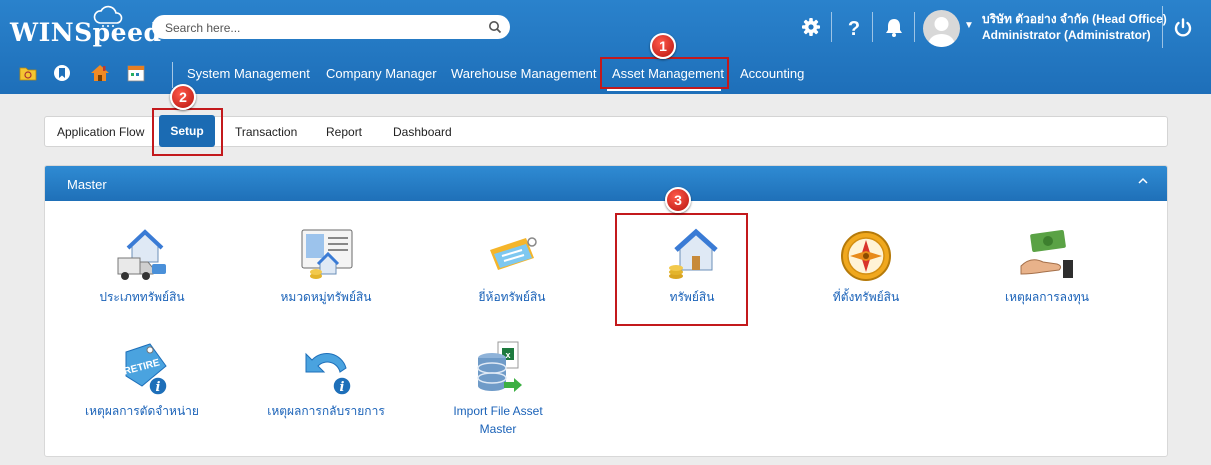 Image resolution: width=1211 pixels, height=465 pixels. What do you see at coordinates (145, 369) in the screenshot?
I see `retire-reason-icon: RETIRE i` at bounding box center [145, 369].